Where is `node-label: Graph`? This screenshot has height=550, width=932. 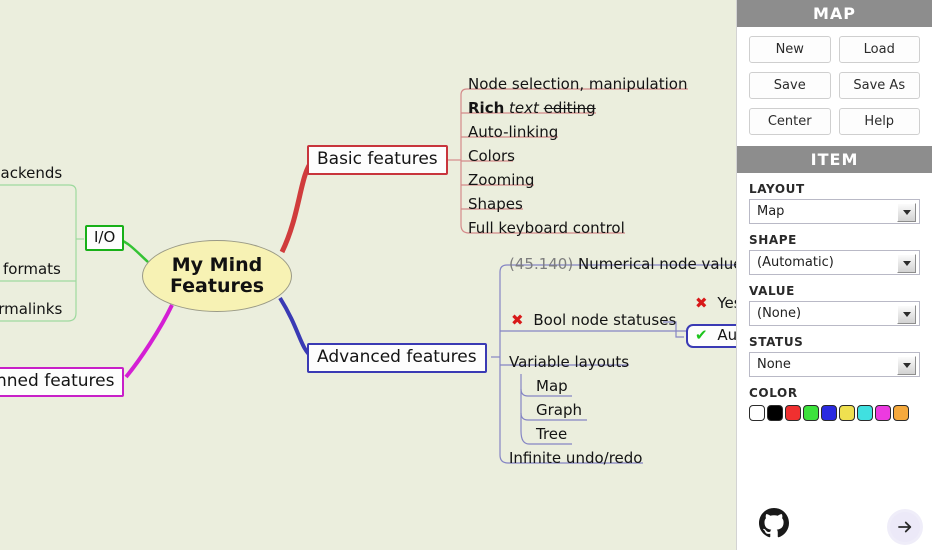 node-label: Graph is located at coordinates (559, 410).